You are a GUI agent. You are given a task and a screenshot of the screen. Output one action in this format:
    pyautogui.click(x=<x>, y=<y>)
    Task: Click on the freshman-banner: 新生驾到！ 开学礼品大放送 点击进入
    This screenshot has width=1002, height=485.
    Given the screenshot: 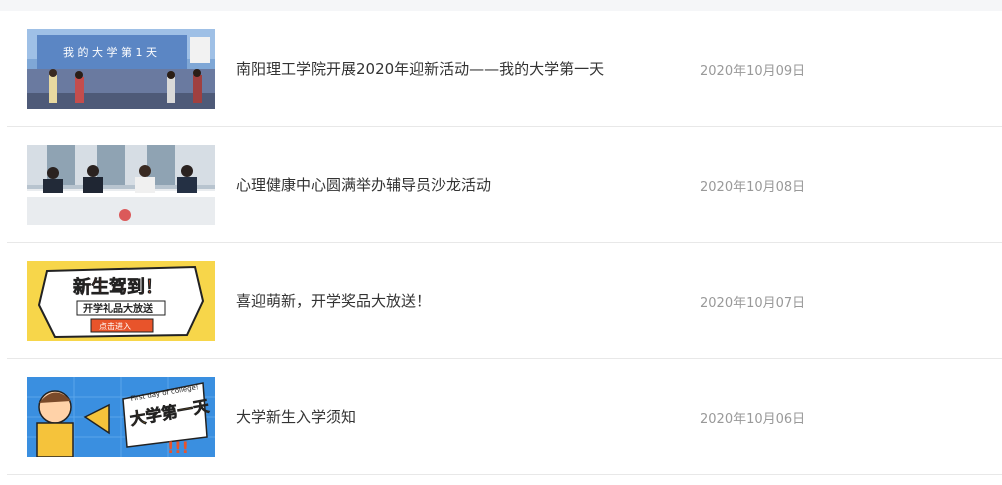 What is the action you would take?
    pyautogui.click(x=121, y=301)
    